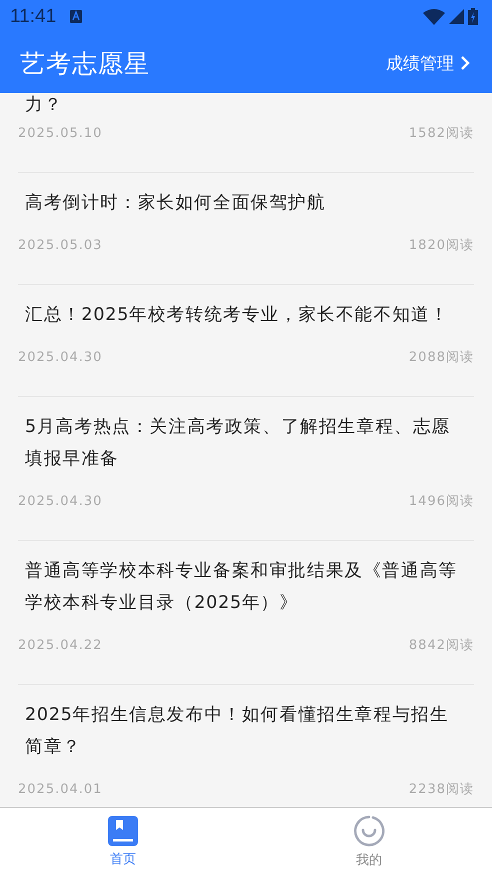  What do you see at coordinates (60, 246) in the screenshot?
I see `article-date: 2025.05.03` at bounding box center [60, 246].